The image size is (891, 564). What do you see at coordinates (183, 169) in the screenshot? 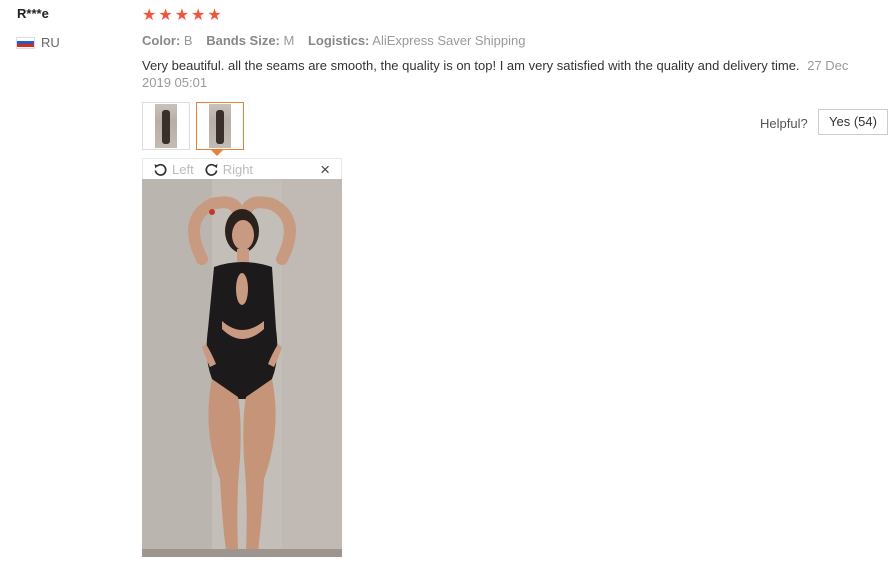
I see `rotate-left-label: Left` at bounding box center [183, 169].